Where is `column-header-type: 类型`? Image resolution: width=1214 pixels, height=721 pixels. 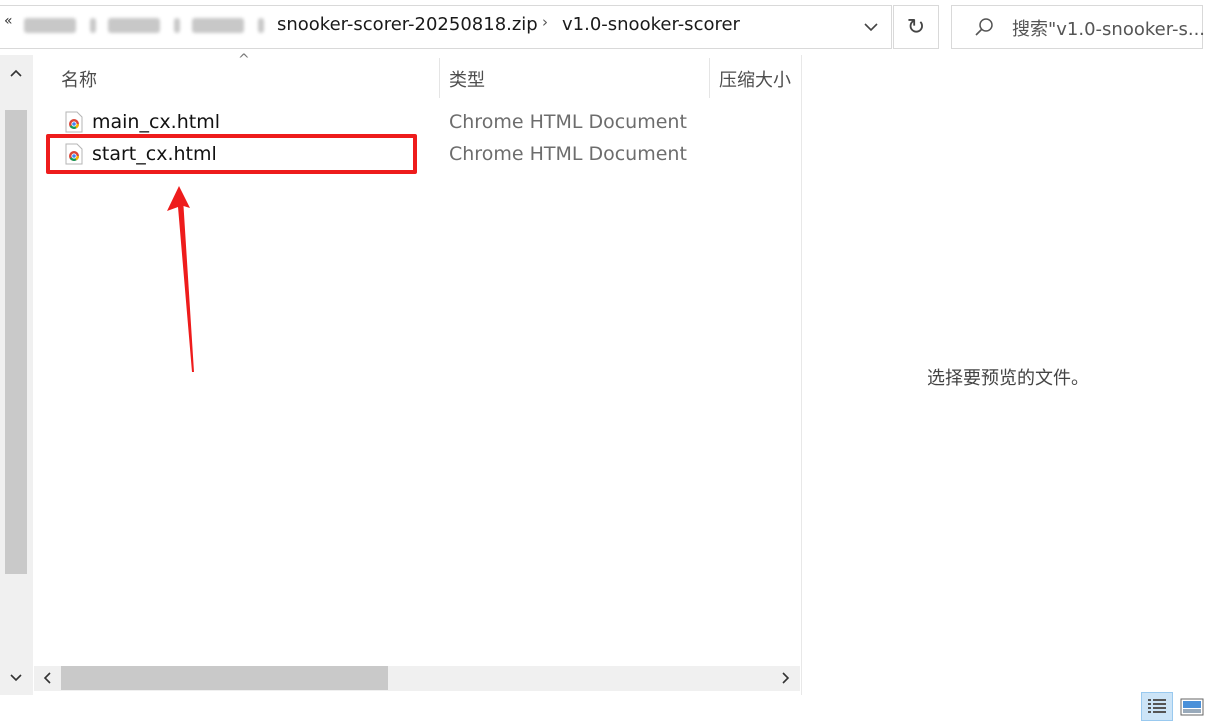 column-header-type: 类型 is located at coordinates (467, 79).